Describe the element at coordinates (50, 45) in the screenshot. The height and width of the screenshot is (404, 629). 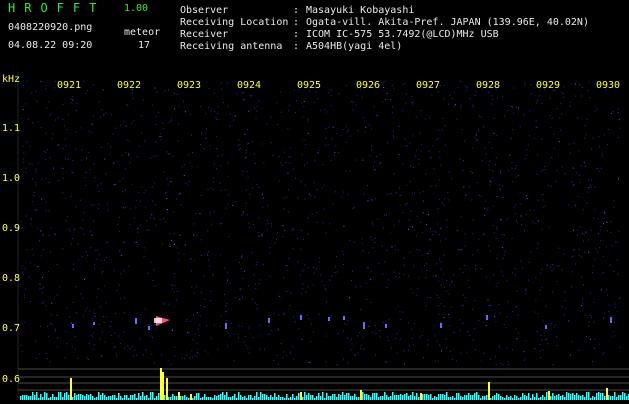
I see `datetime: 04.08.22 09:20` at that location.